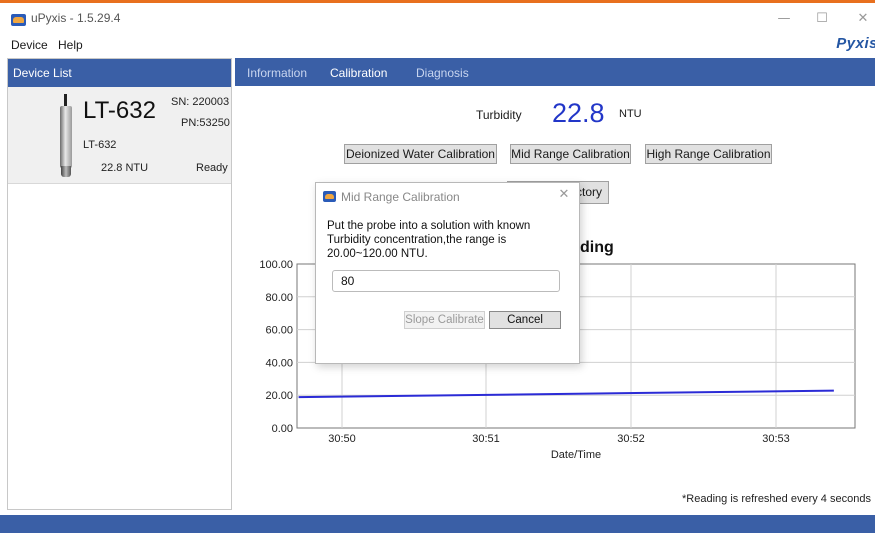 This screenshot has height=533, width=875. What do you see at coordinates (200, 102) in the screenshot?
I see `device-serial-number: SN: 220003` at bounding box center [200, 102].